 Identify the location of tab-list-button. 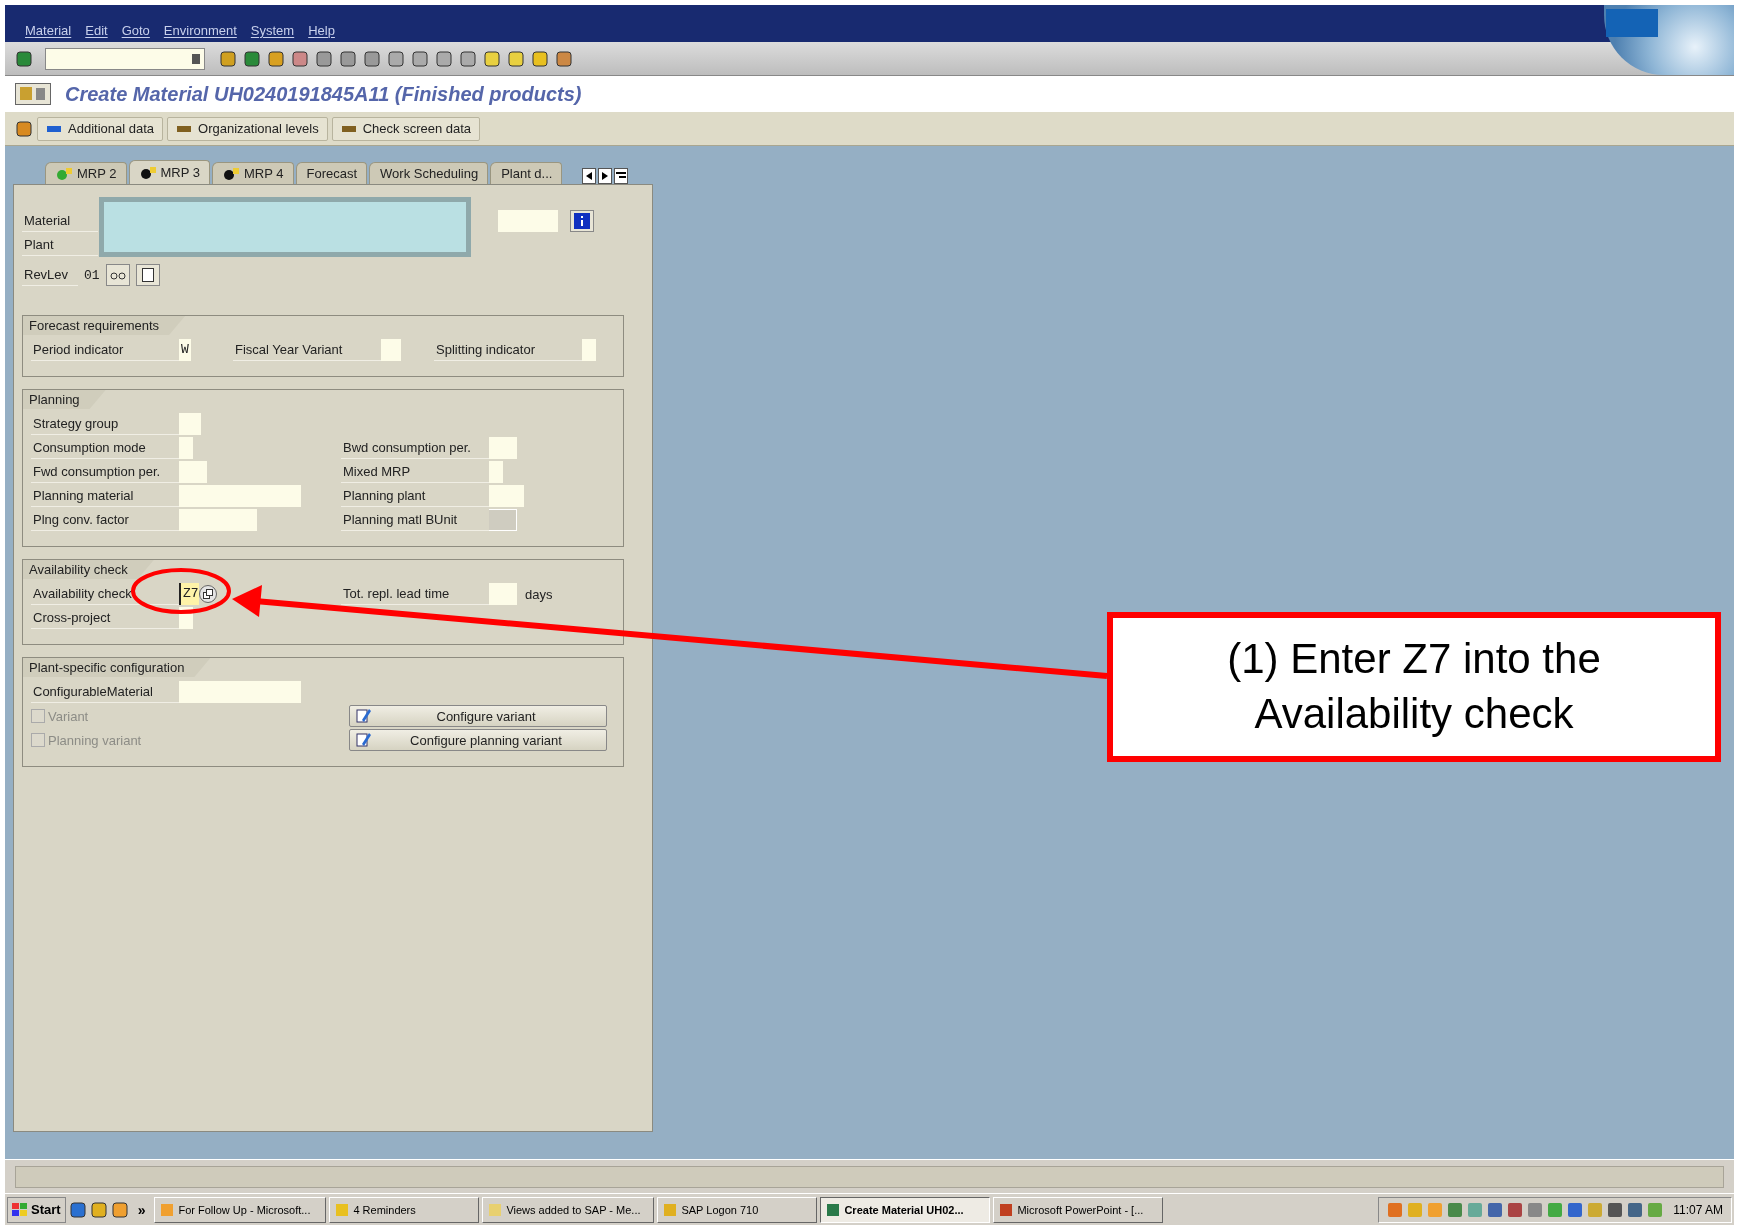
(621, 176).